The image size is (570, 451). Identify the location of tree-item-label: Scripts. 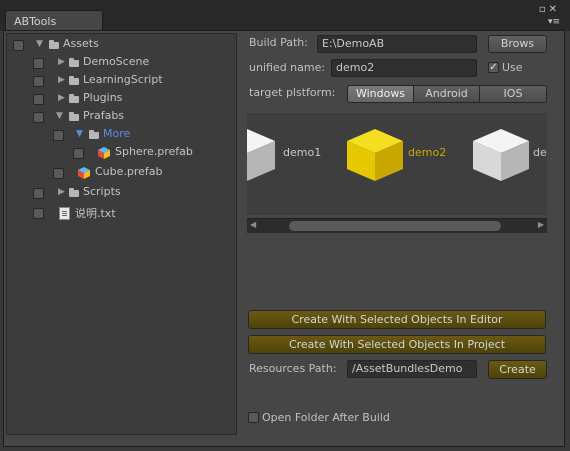
(102, 191).